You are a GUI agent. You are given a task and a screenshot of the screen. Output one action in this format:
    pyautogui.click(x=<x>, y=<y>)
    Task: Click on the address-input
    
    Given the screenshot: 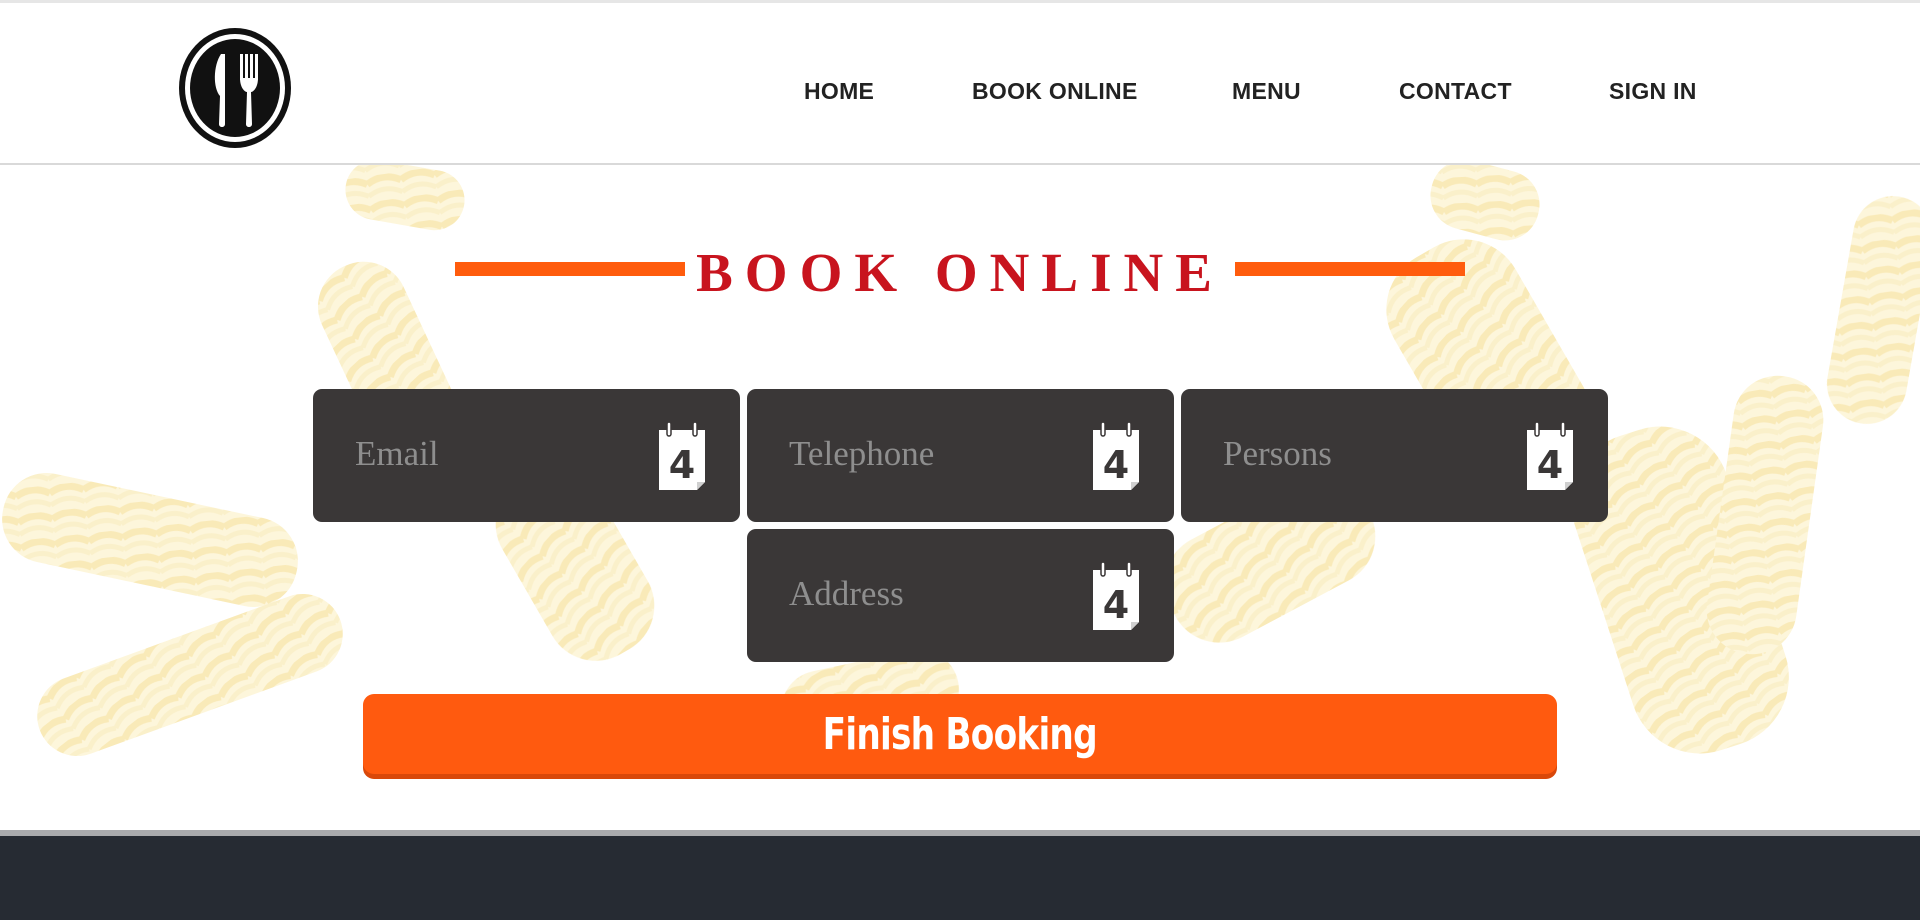 What is the action you would take?
    pyautogui.click(x=934, y=594)
    